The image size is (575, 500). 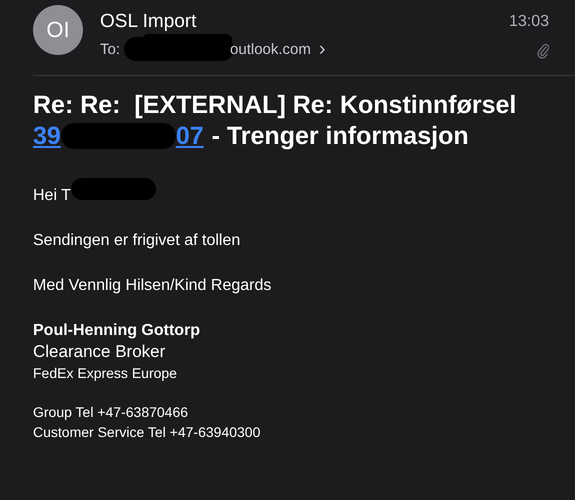 What do you see at coordinates (528, 22) in the screenshot?
I see `time: 13:03` at bounding box center [528, 22].